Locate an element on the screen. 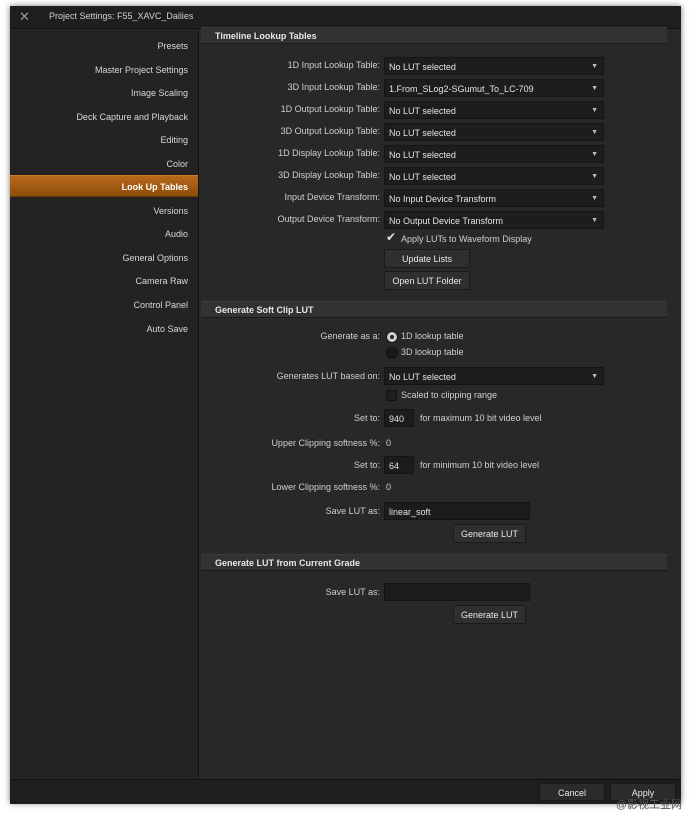  lower-softness-label: Lower Clipping softness %: is located at coordinates (325, 487).